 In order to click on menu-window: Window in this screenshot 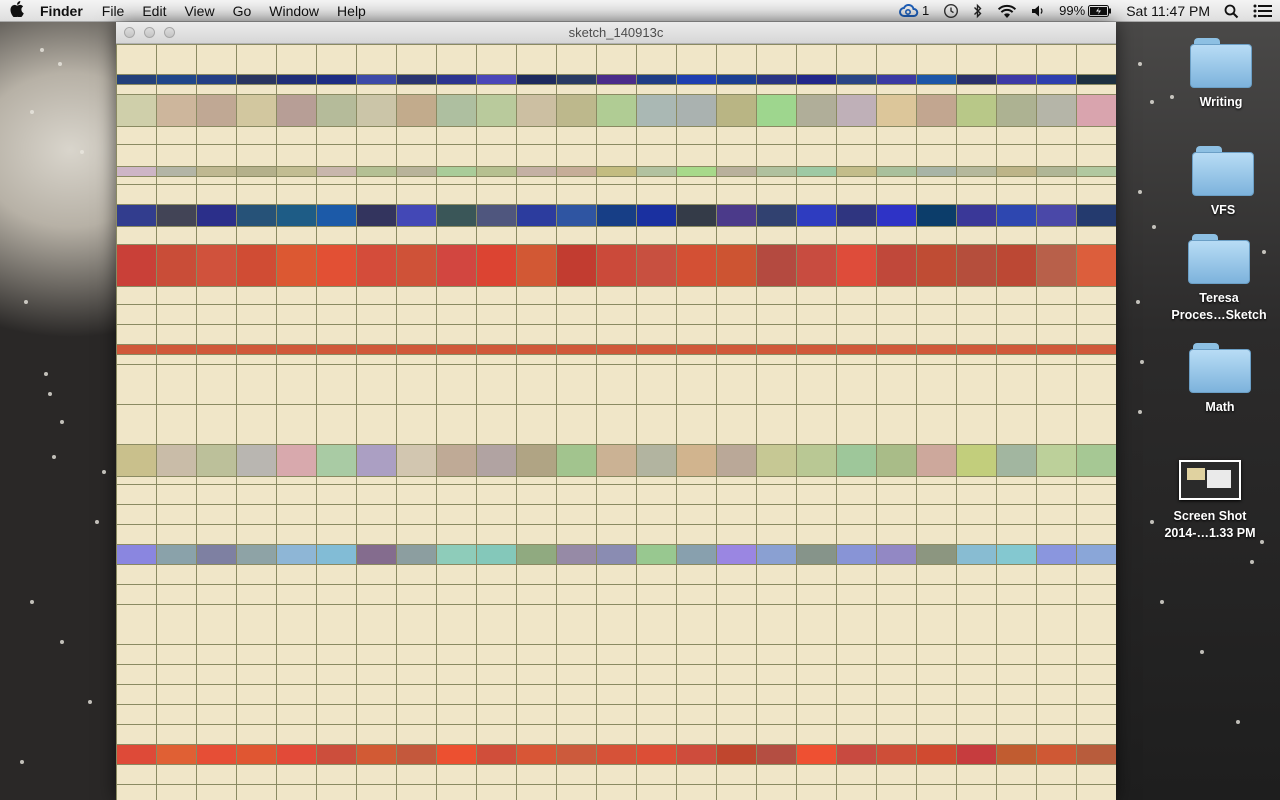, I will do `click(294, 11)`.